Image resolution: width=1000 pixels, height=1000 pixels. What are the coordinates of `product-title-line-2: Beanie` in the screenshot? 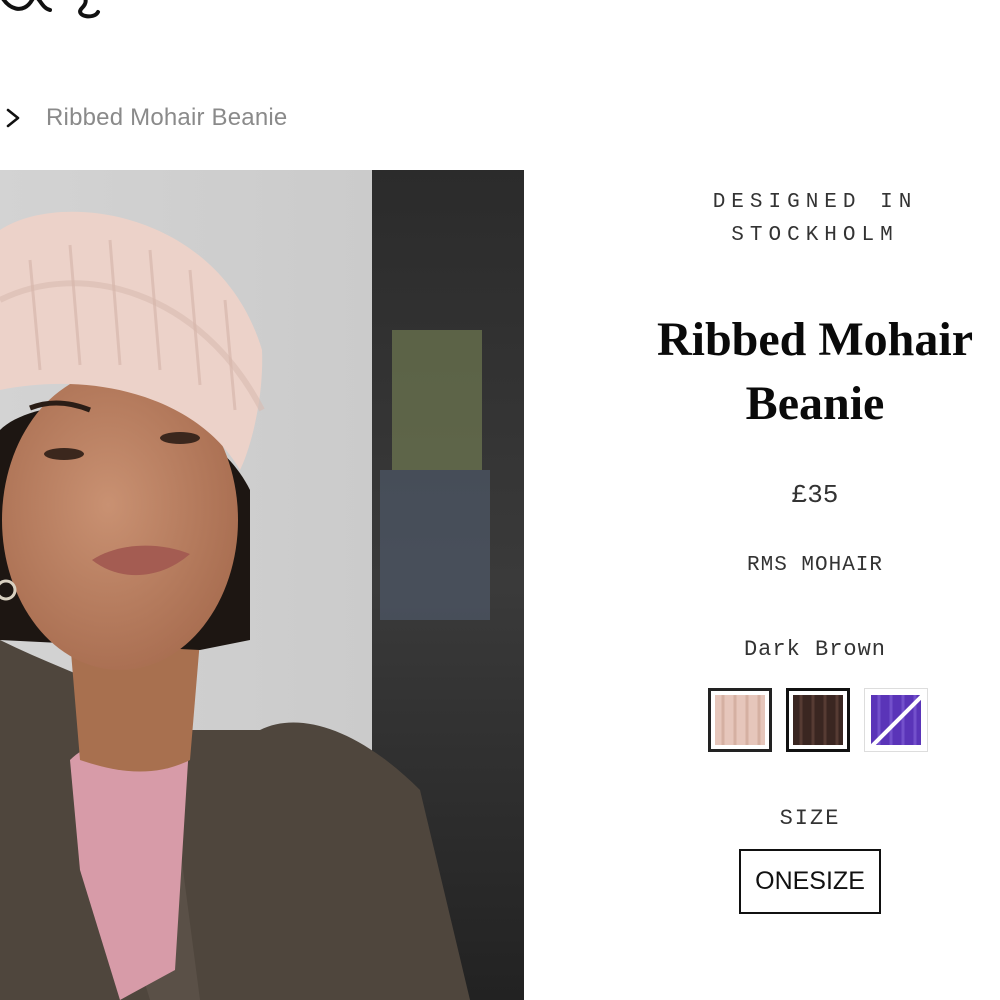 It's located at (815, 403).